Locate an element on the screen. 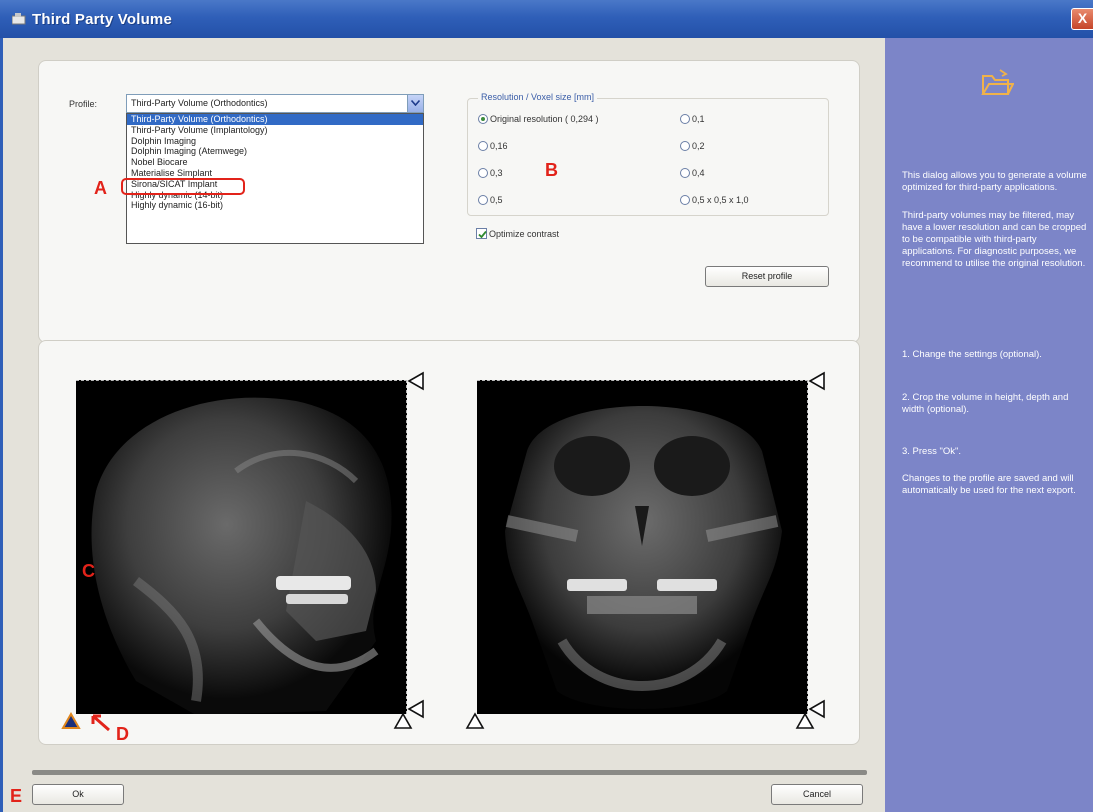  radio-0-16: 0,16 is located at coordinates (493, 146).